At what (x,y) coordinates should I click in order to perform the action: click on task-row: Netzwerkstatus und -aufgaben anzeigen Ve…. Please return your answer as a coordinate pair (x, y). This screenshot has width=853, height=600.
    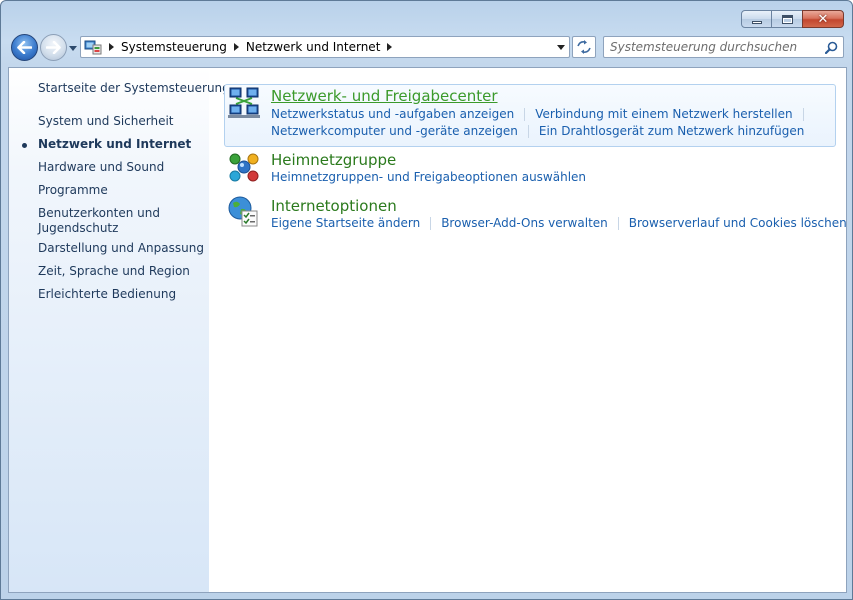
    Looking at the image, I should click on (542, 114).